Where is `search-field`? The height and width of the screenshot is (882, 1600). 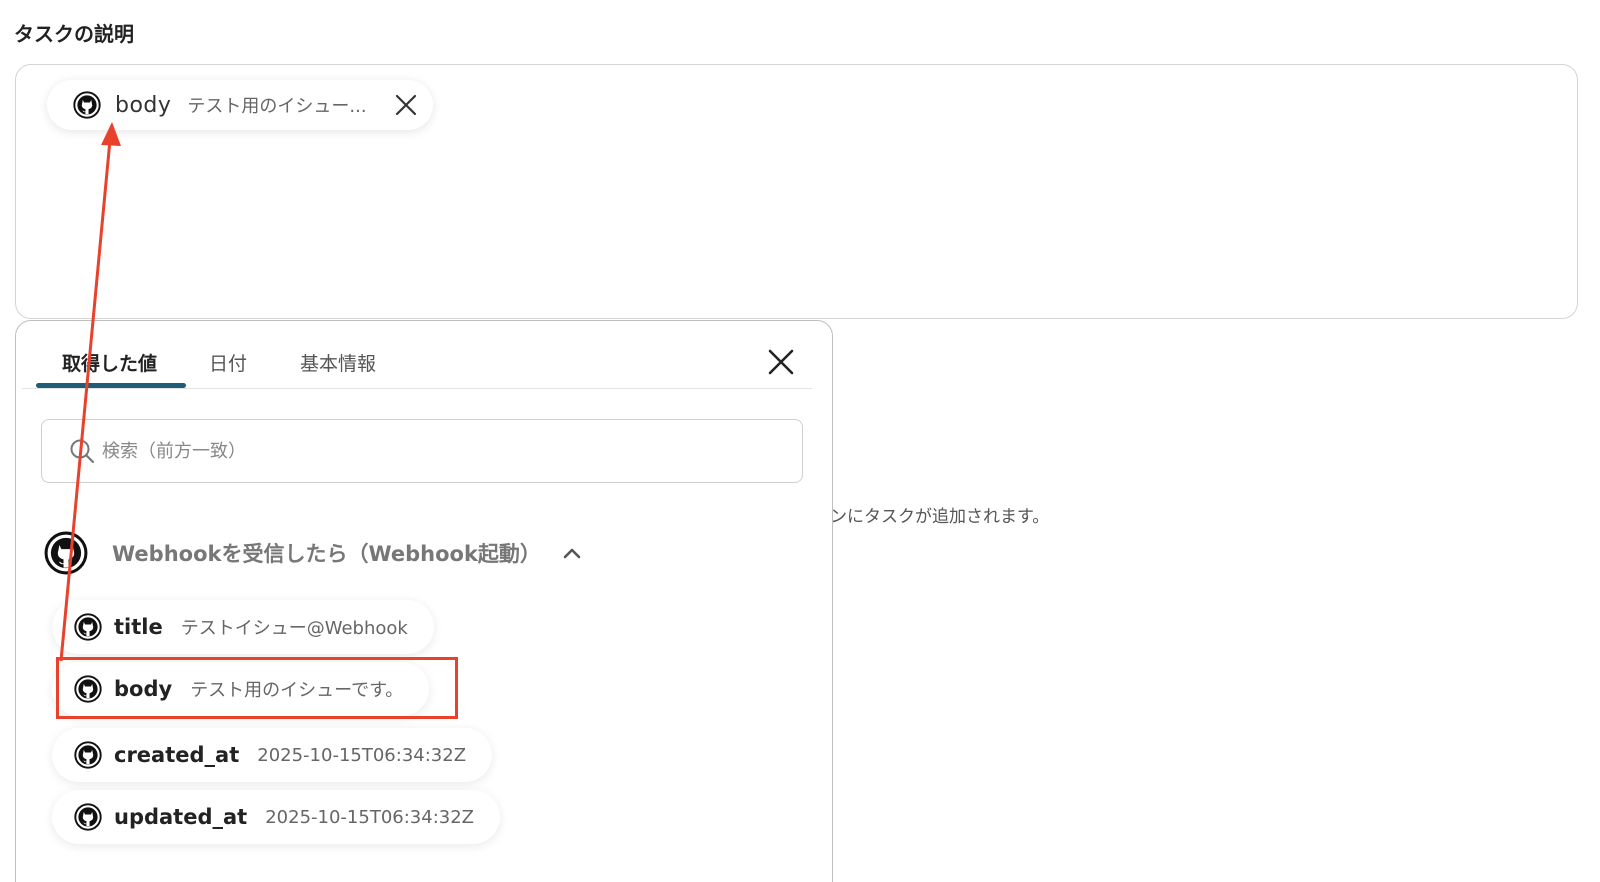
search-field is located at coordinates (422, 451).